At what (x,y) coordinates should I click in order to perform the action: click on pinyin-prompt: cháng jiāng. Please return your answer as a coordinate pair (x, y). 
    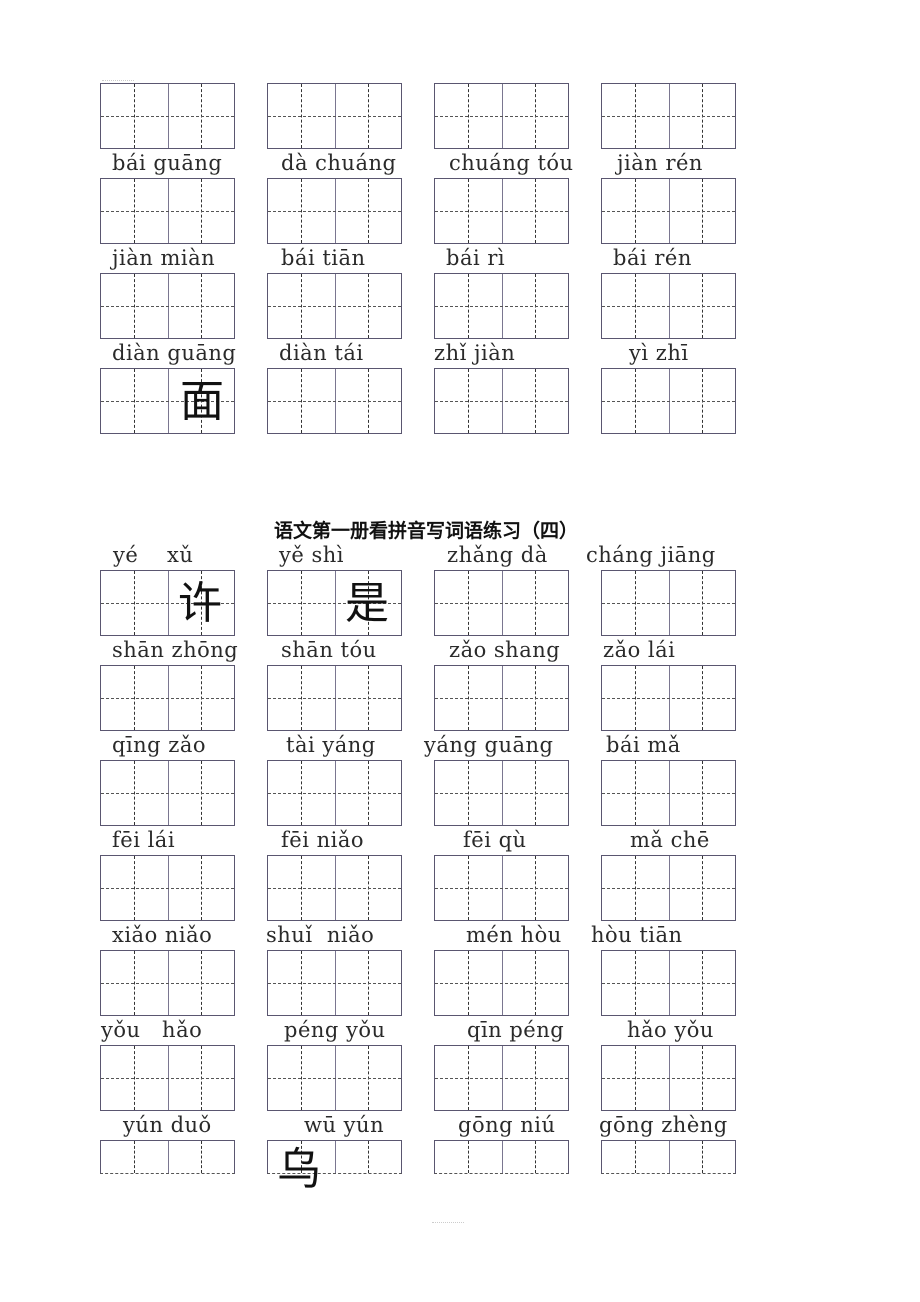
    Looking at the image, I should click on (651, 555).